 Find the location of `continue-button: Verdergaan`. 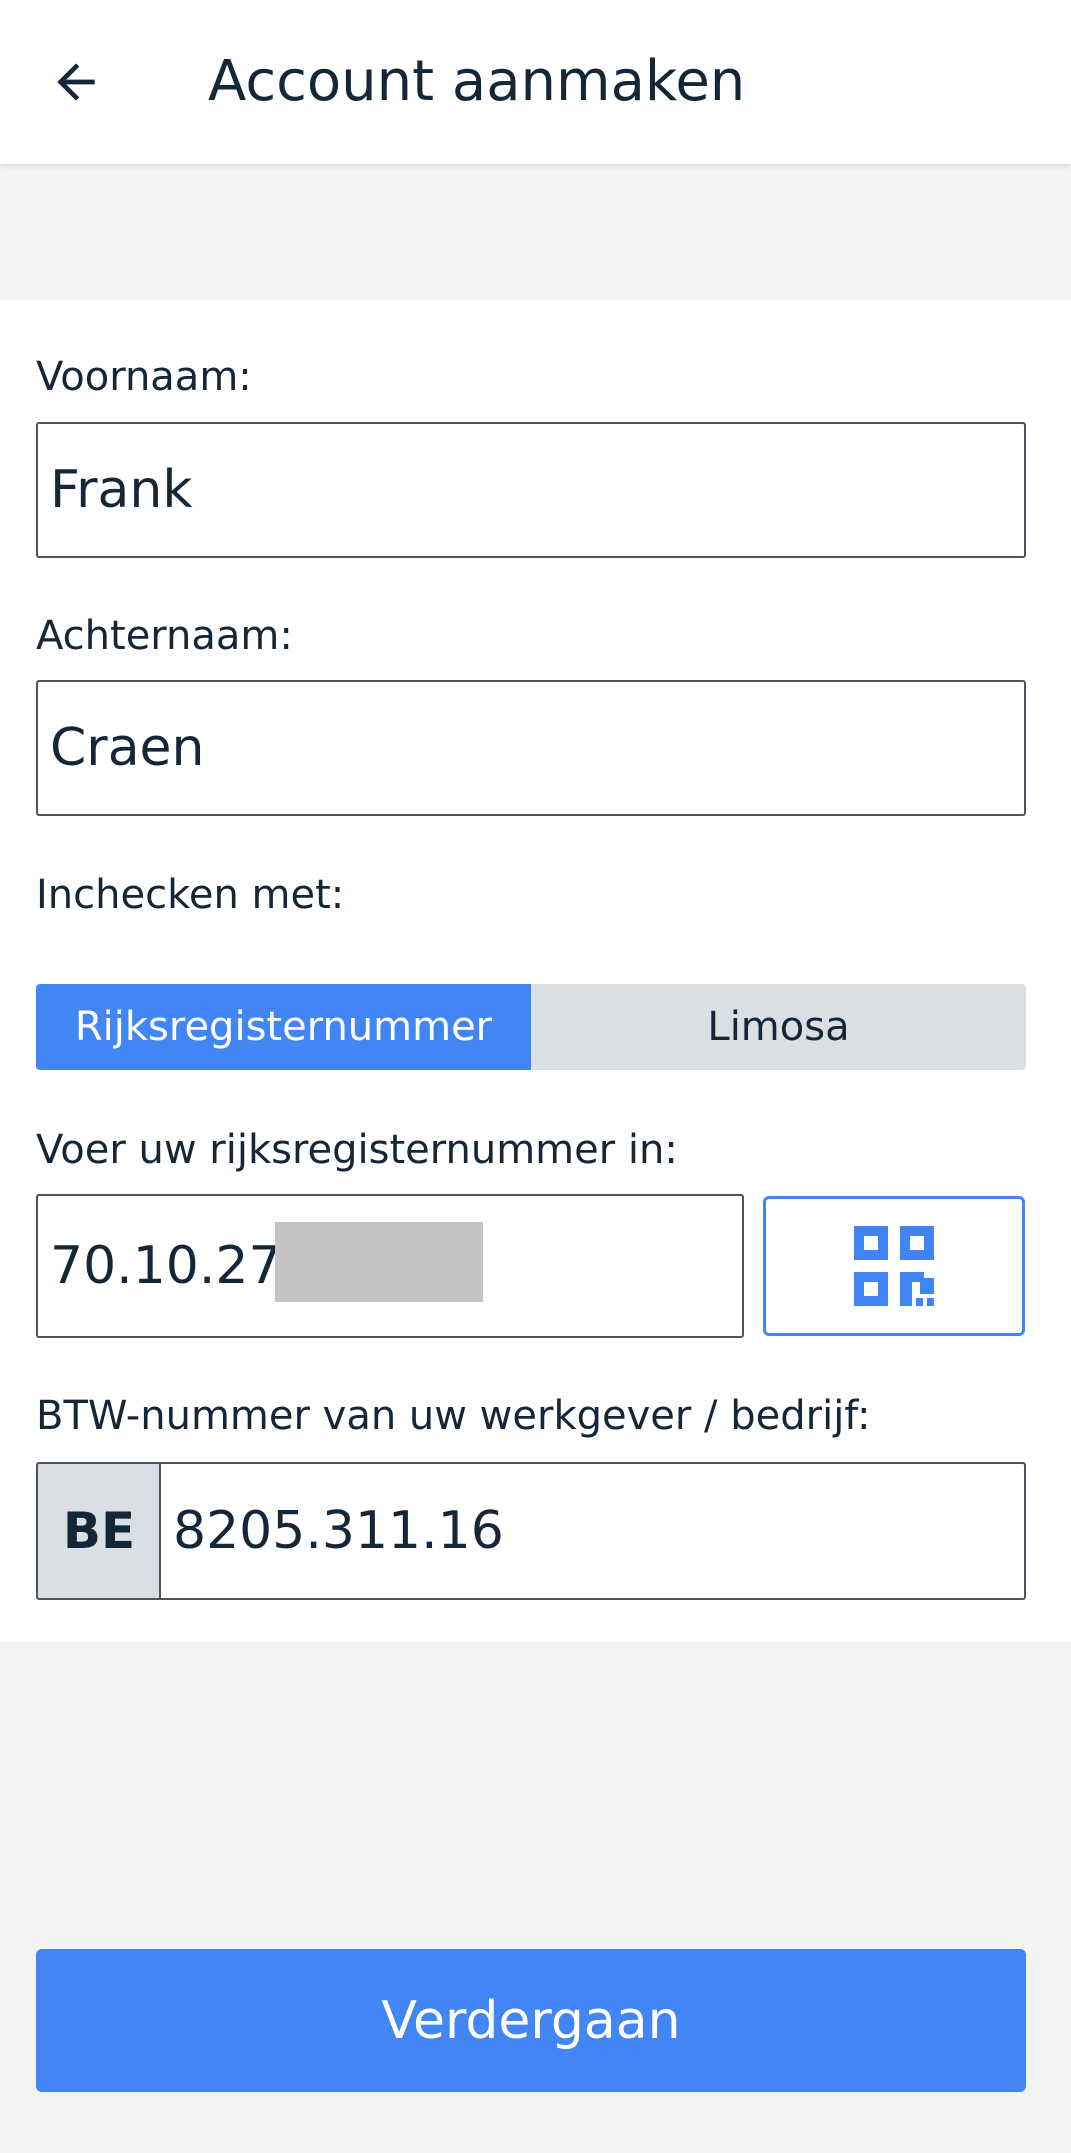

continue-button: Verdergaan is located at coordinates (531, 2020).